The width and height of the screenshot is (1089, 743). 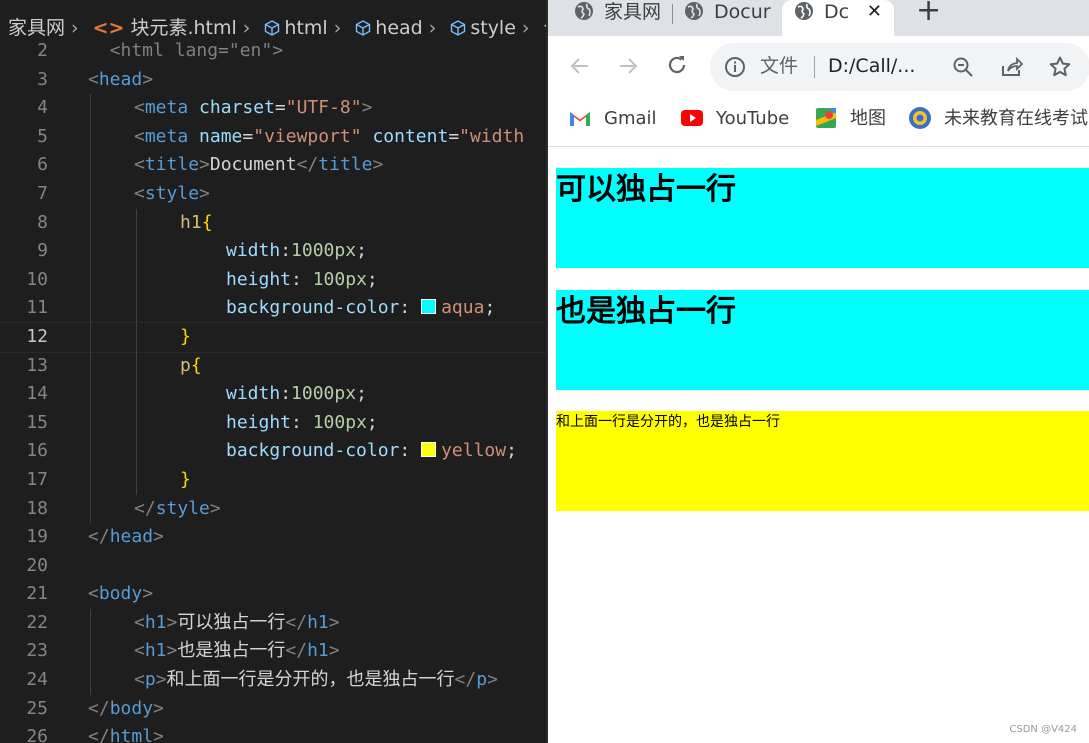 I want to click on code-token: charset, so click(x=231, y=108).